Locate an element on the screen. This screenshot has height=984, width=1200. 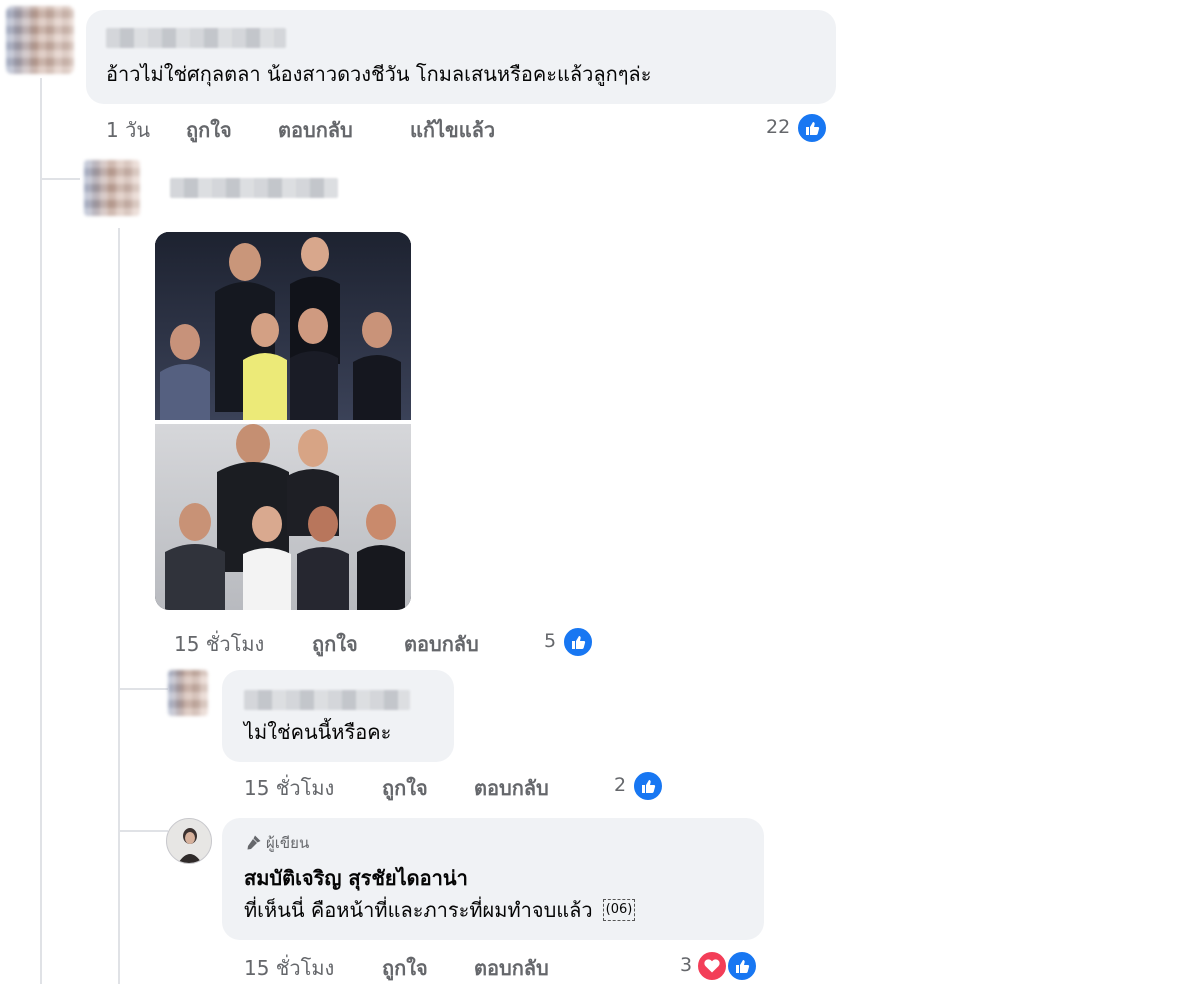
reaction-count: 22 is located at coordinates (778, 127).